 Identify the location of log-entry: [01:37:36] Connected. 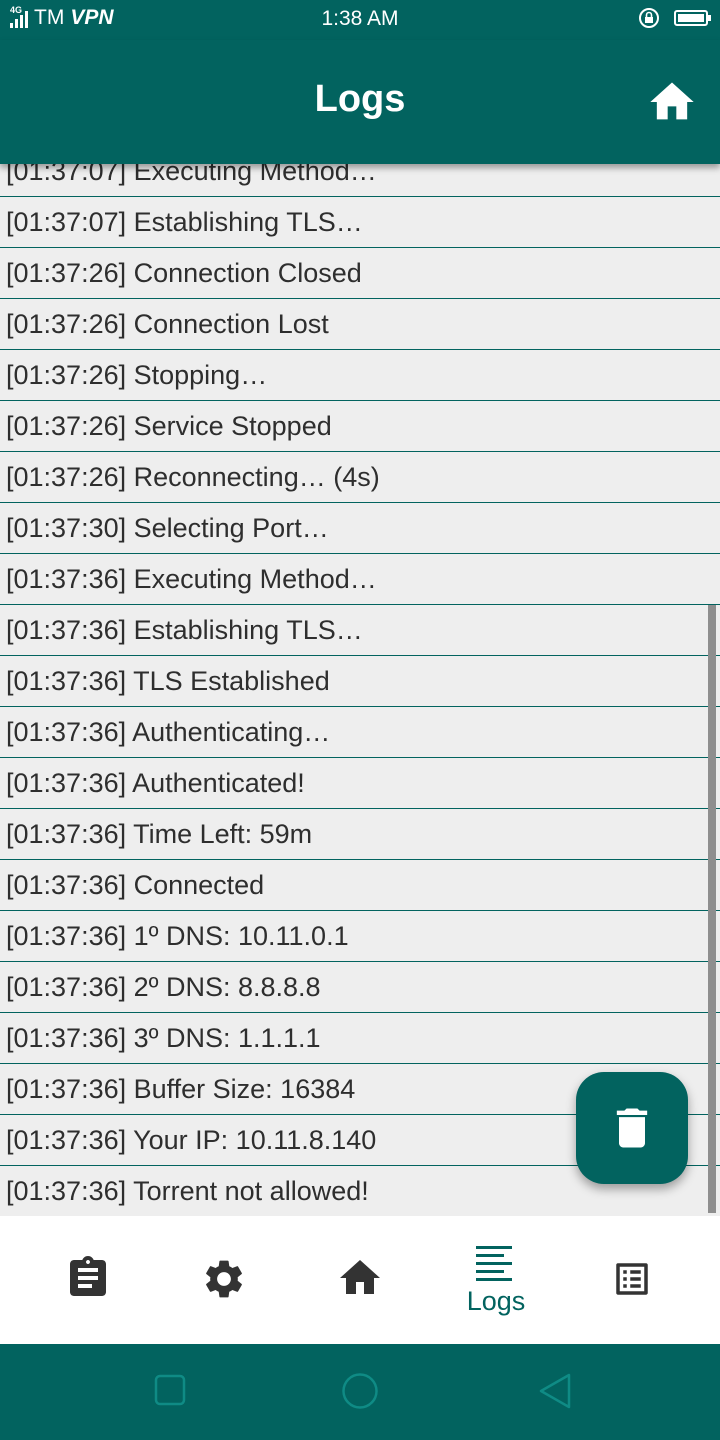
(360, 885).